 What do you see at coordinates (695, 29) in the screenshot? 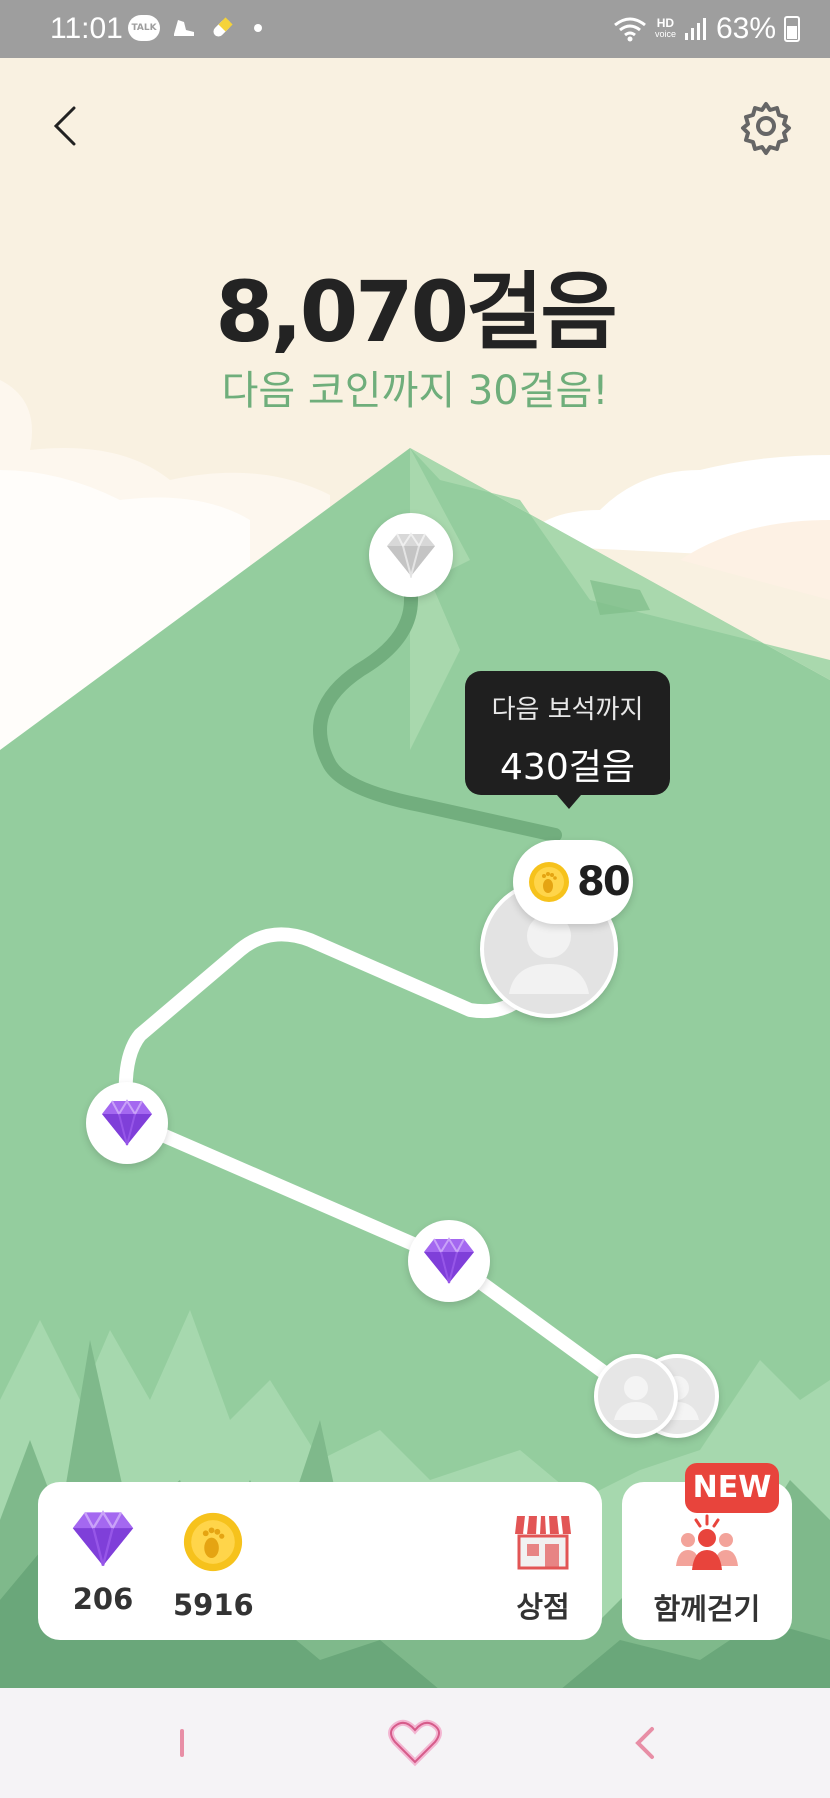
I see `signal-icon` at bounding box center [695, 29].